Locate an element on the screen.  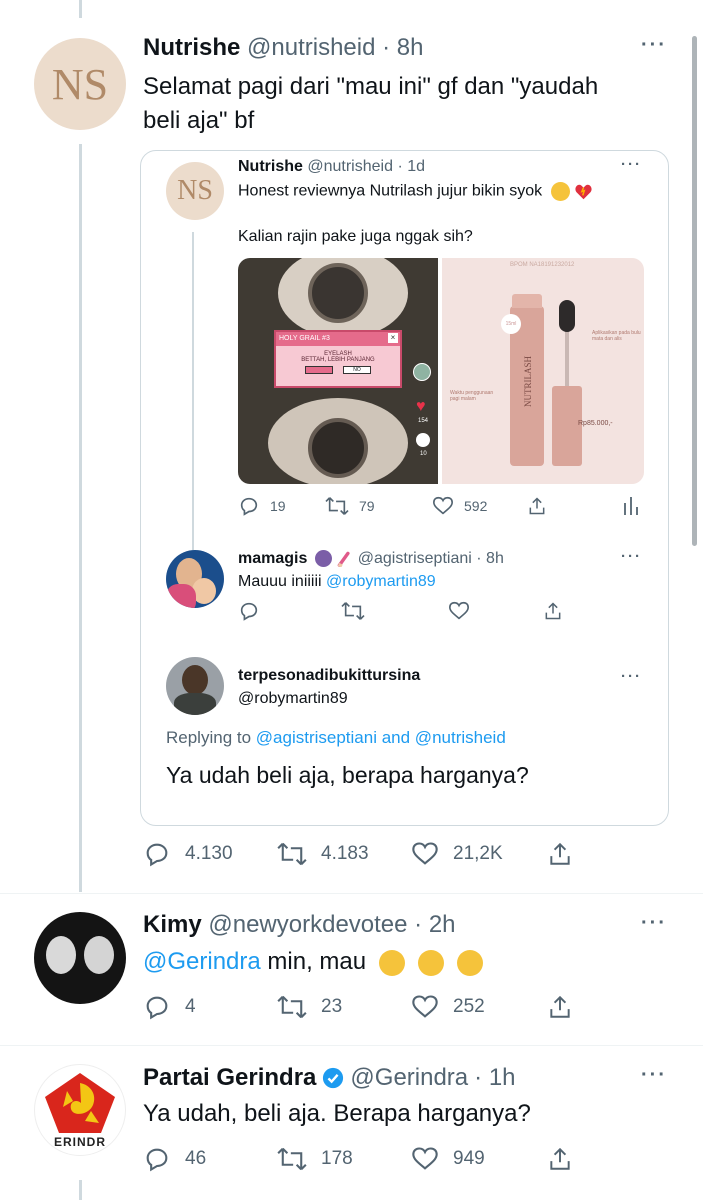
reply-button: 4.130 is located at coordinates (210, 854).